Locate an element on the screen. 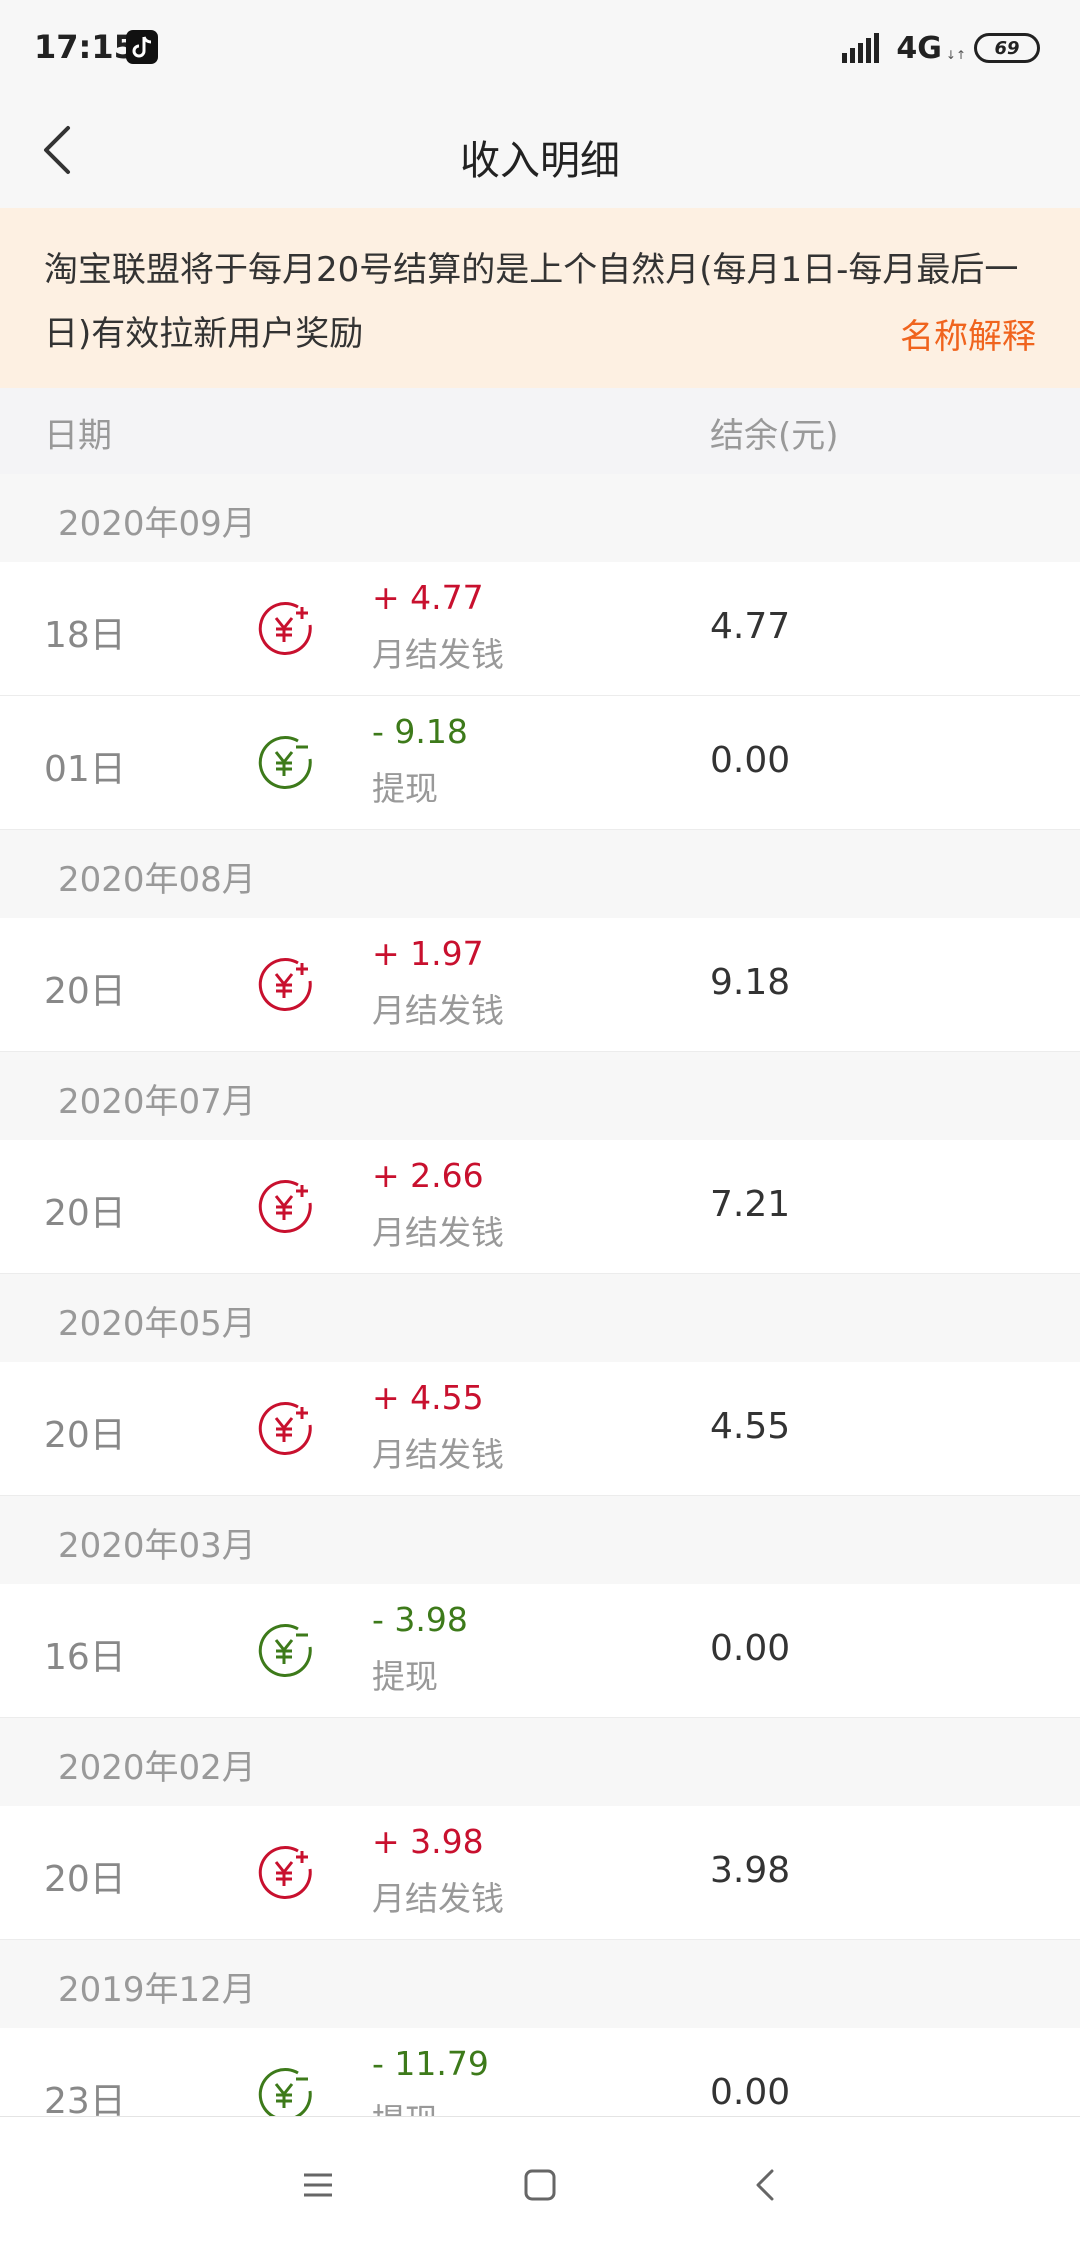 Image resolution: width=1080 pixels, height=2248 pixels. transaction-row: 01日 - 9.18 提现 0.00 is located at coordinates (540, 763).